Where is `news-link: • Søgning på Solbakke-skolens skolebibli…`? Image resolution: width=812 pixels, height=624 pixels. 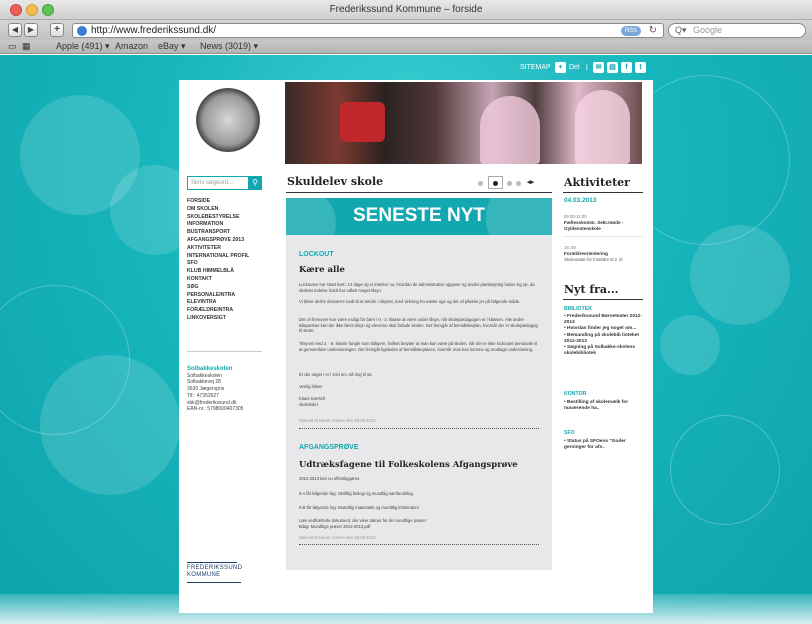 news-link: • Søgning på Solbakke-skolens skolebibli… is located at coordinates (605, 351).